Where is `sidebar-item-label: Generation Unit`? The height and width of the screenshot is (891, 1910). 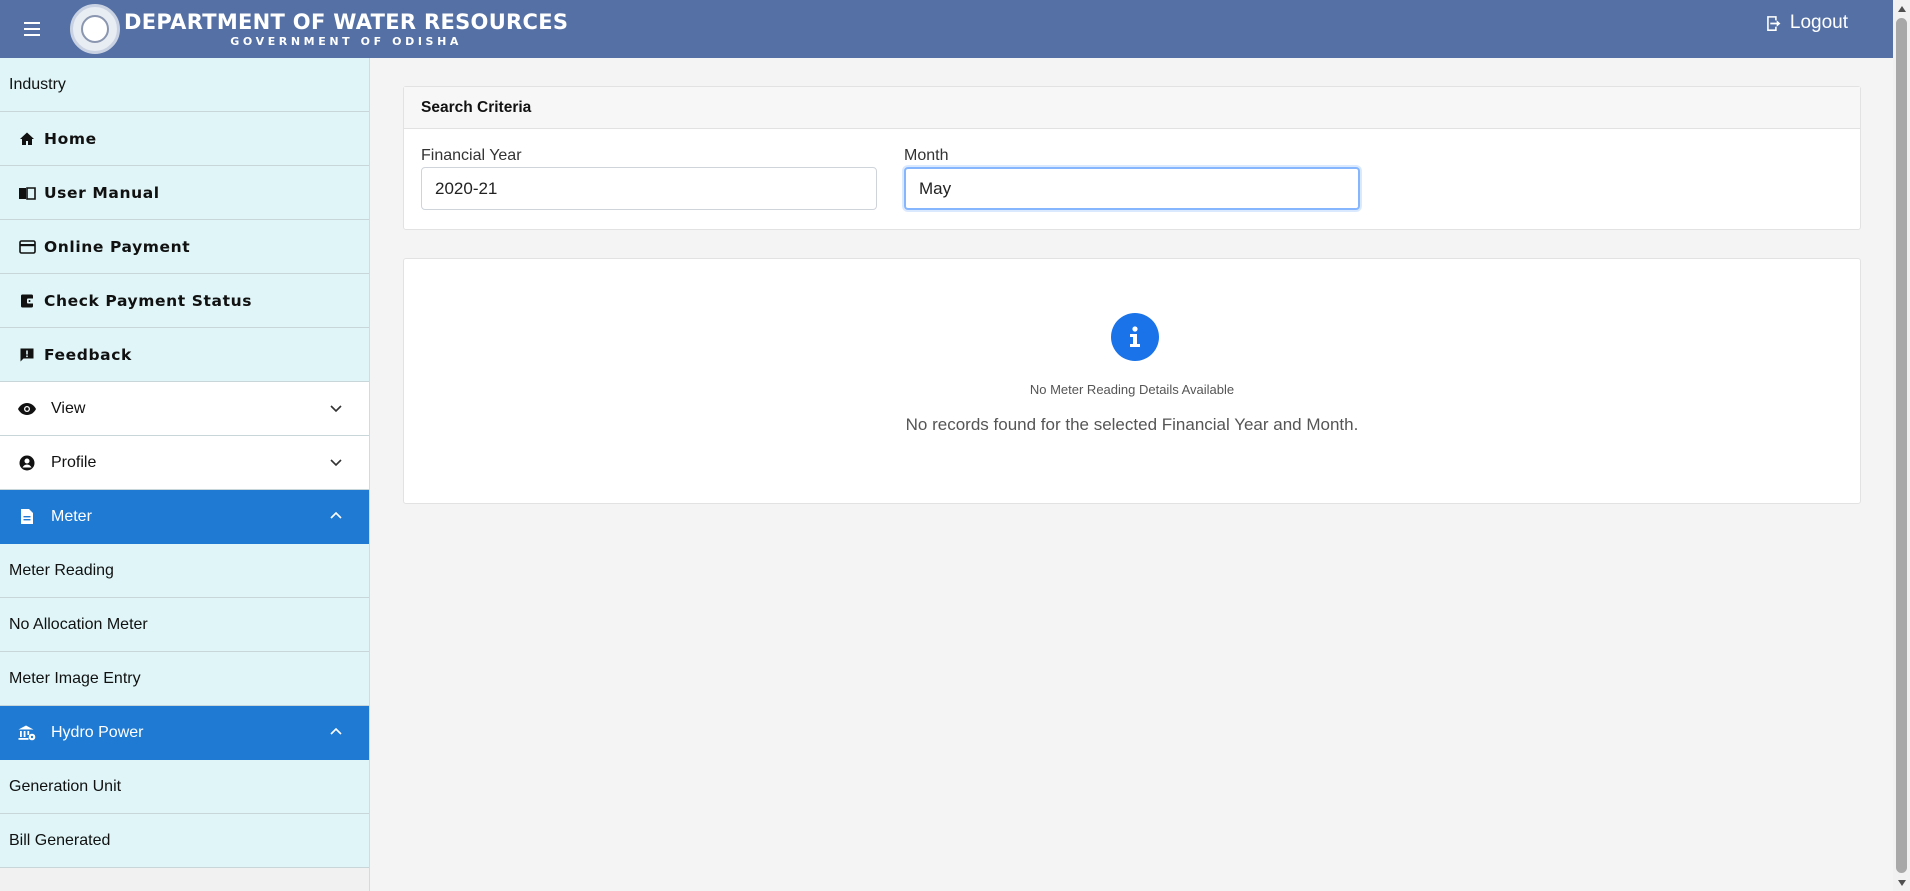
sidebar-item-label: Generation Unit is located at coordinates (65, 786).